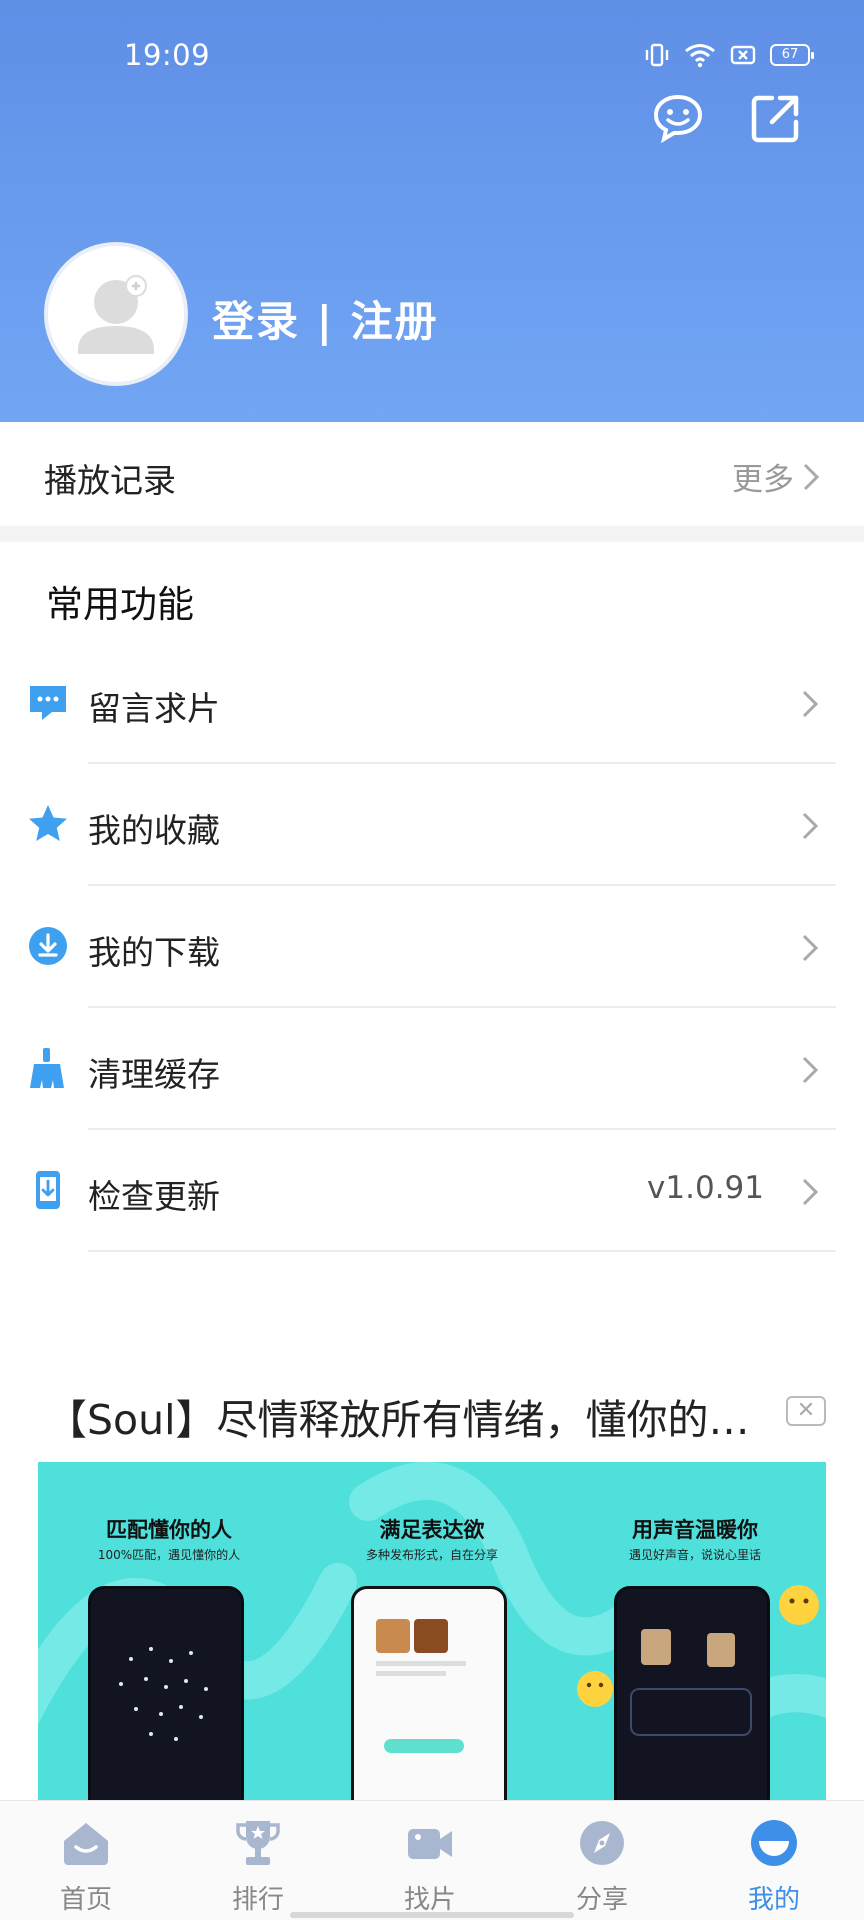  What do you see at coordinates (154, 708) in the screenshot?
I see `function-label: 留言求片` at bounding box center [154, 708].